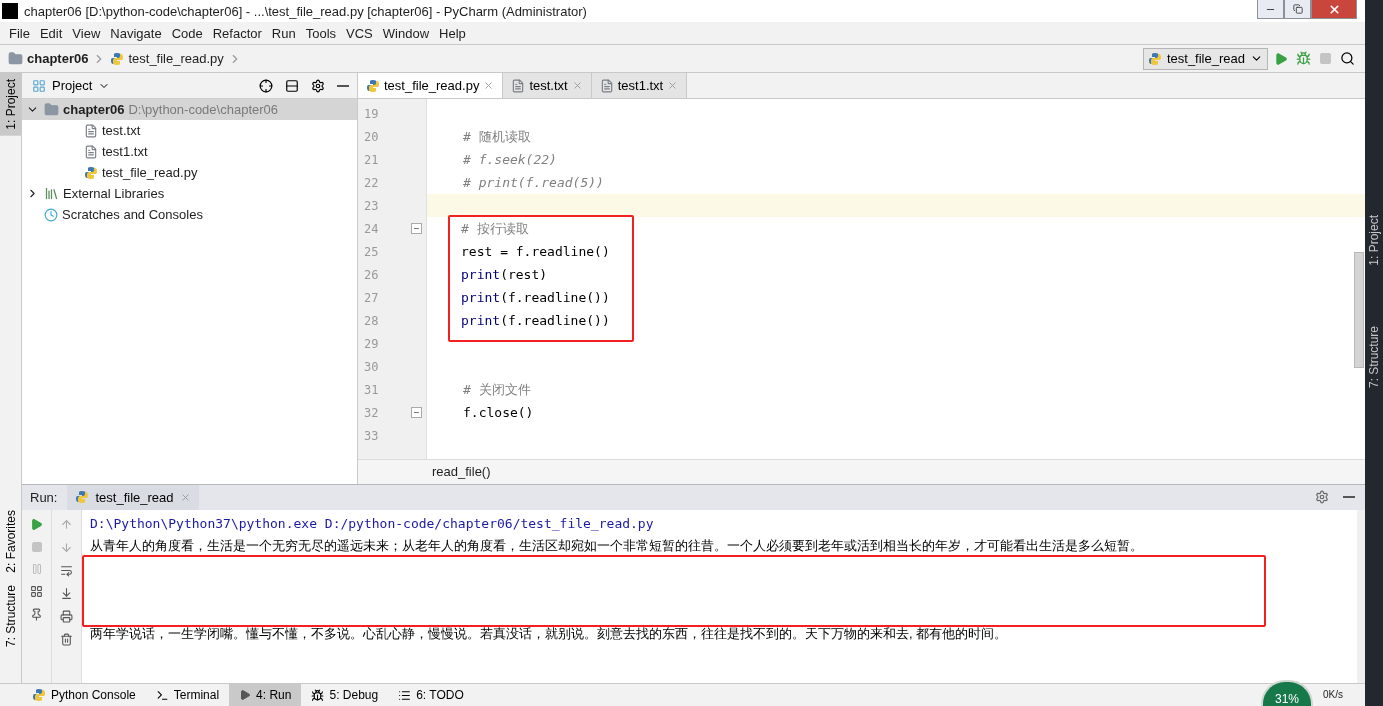  What do you see at coordinates (36, 546) in the screenshot?
I see `stop-icon` at bounding box center [36, 546].